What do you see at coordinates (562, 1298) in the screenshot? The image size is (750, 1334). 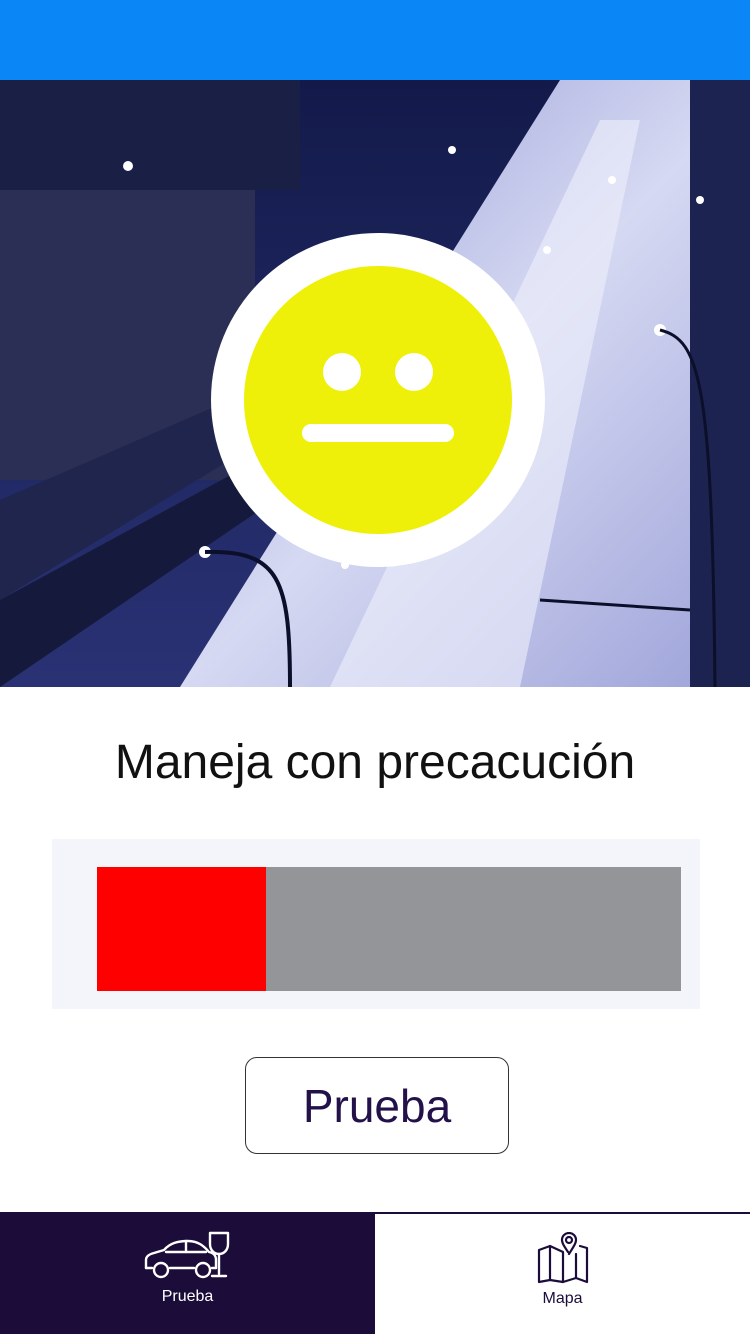 I see `tab-mapa-label: Mapa` at bounding box center [562, 1298].